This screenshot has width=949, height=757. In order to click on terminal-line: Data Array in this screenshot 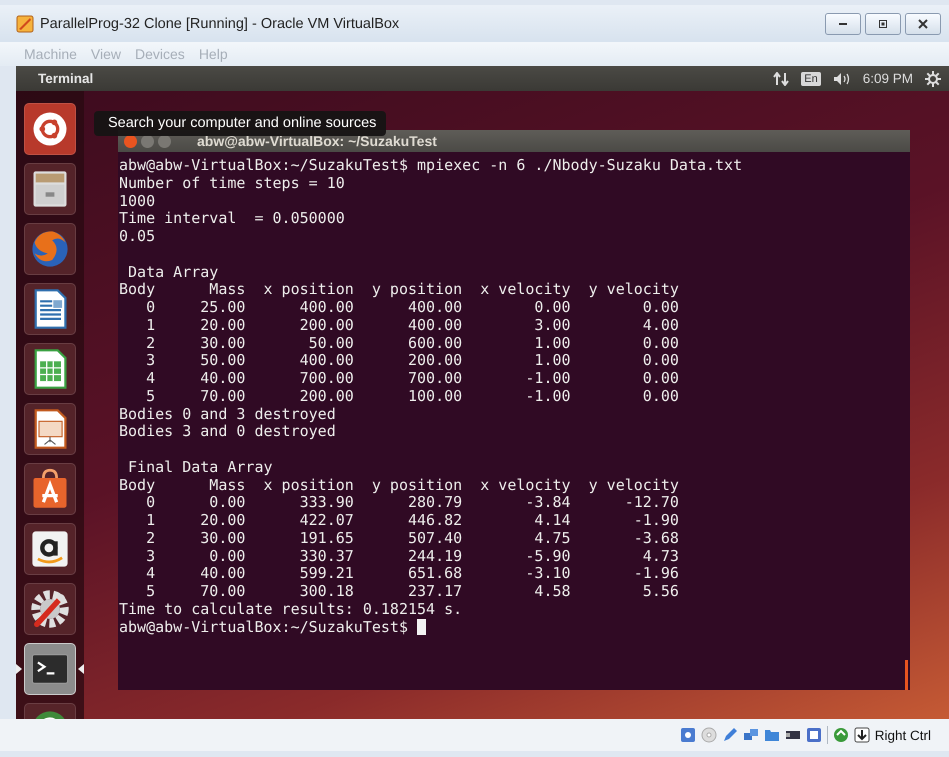, I will do `click(172, 273)`.